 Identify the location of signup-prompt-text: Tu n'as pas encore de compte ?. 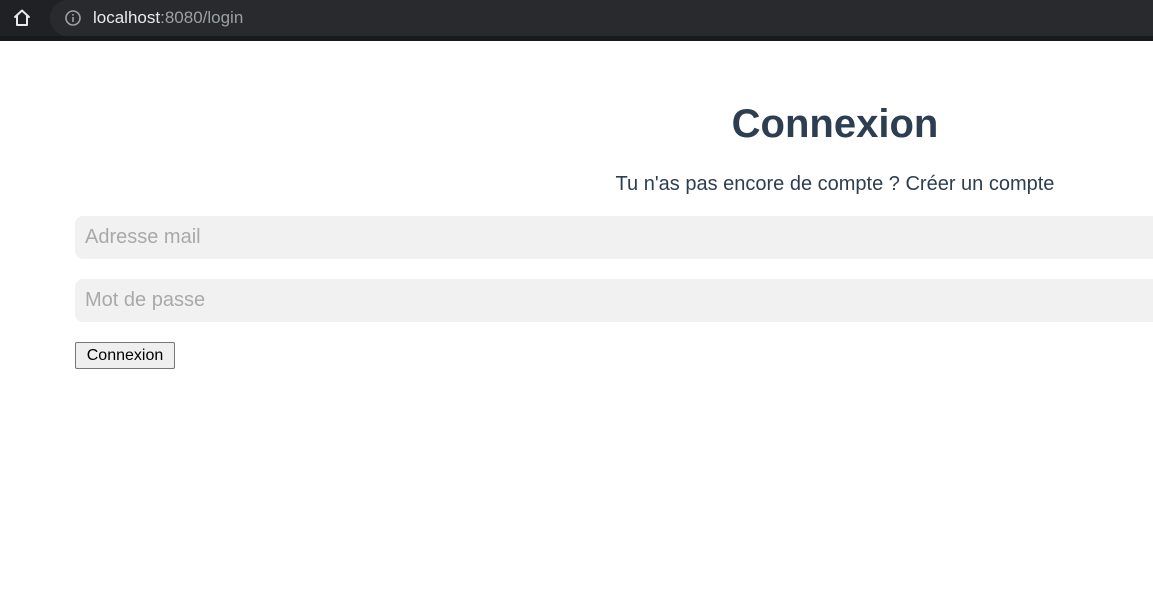
(760, 184).